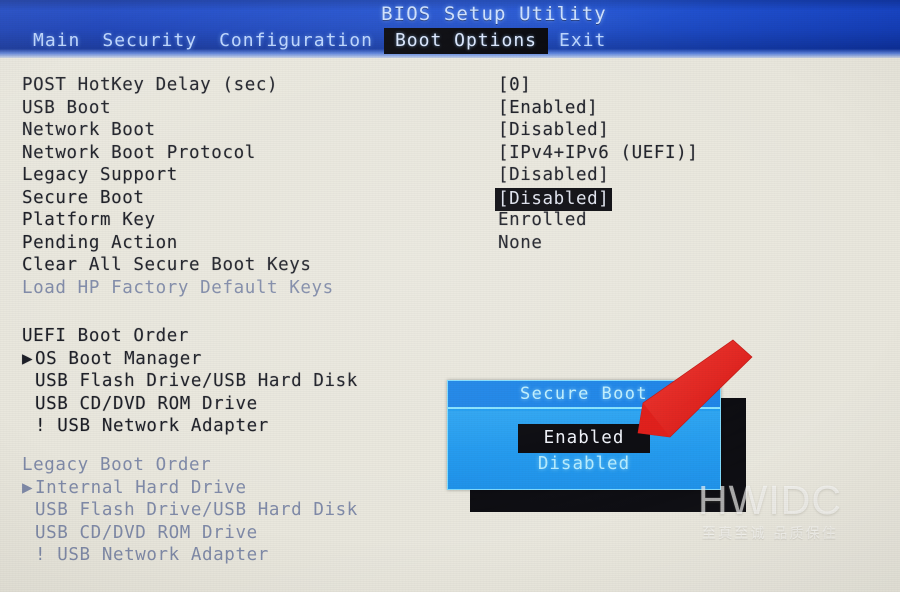  Describe the element at coordinates (119, 358) in the screenshot. I see `boot-order-item-label: OS Boot Manager` at that location.